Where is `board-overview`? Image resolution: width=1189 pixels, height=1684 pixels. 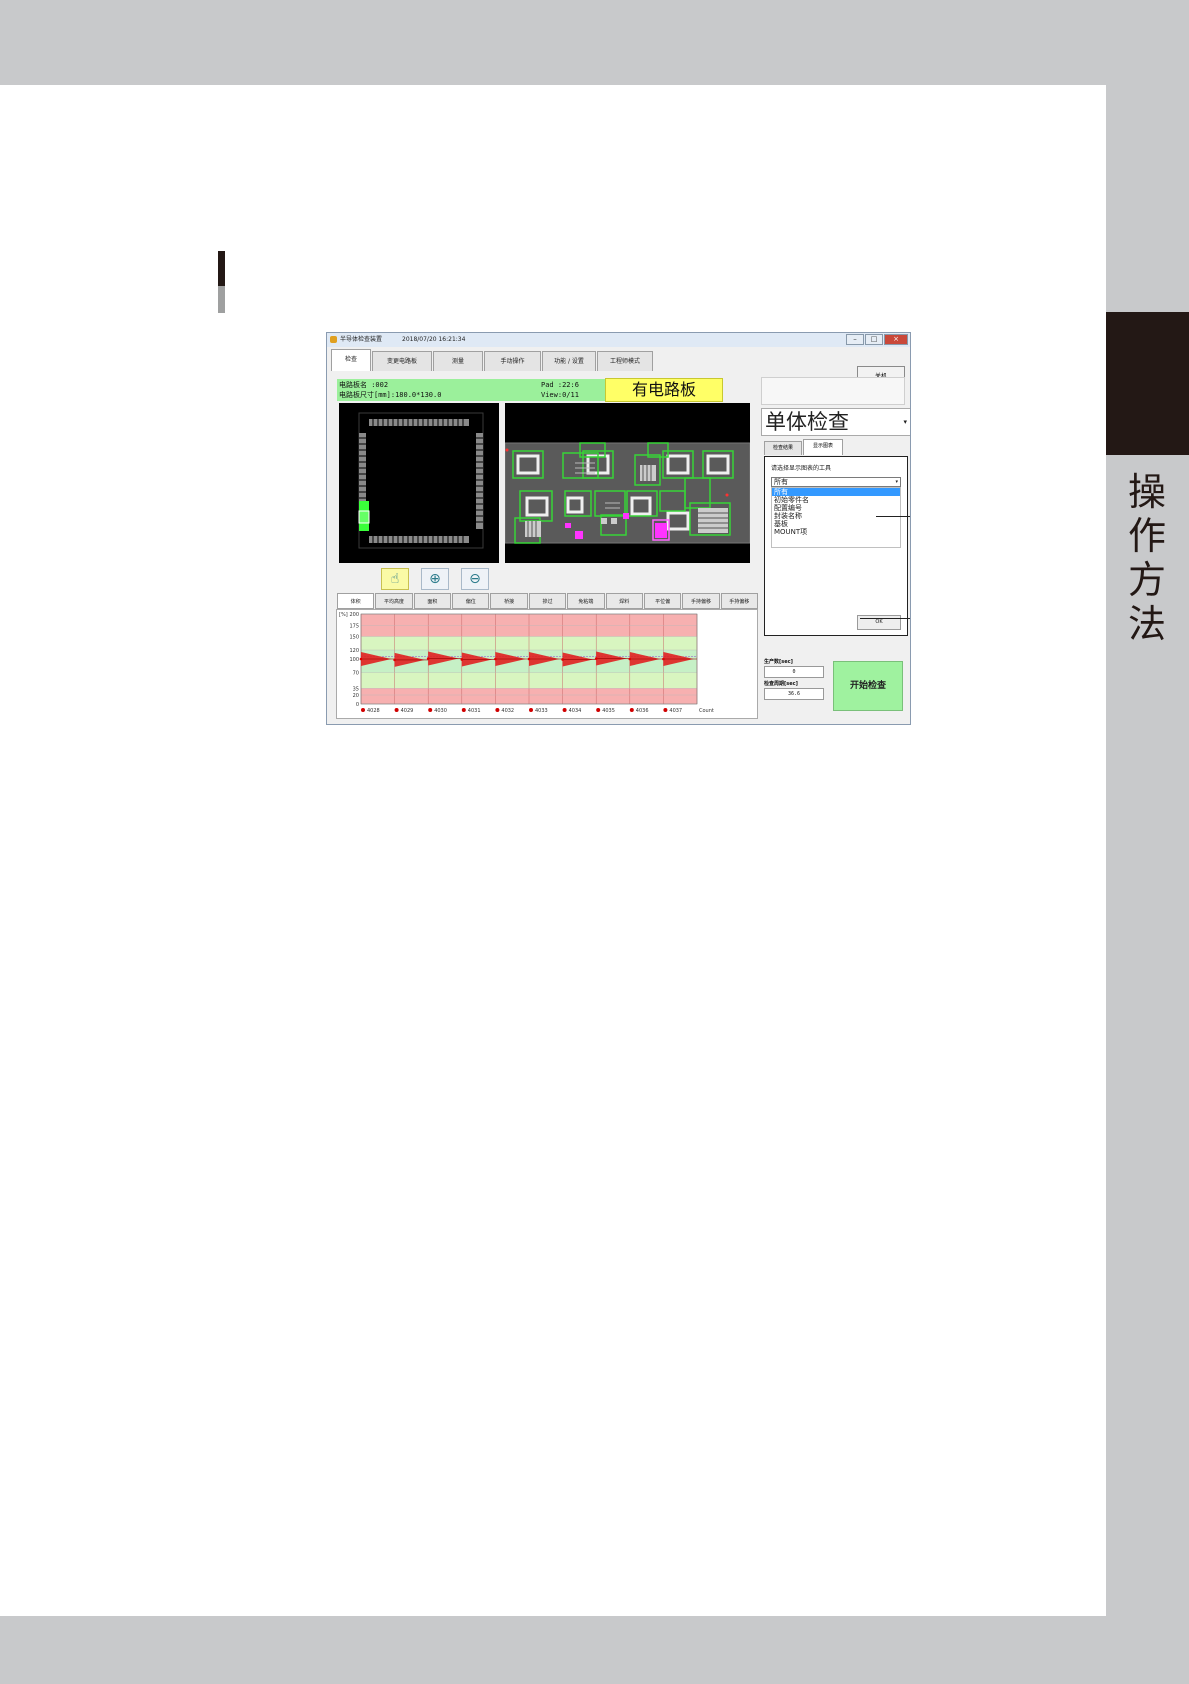
board-overview is located at coordinates (419, 483).